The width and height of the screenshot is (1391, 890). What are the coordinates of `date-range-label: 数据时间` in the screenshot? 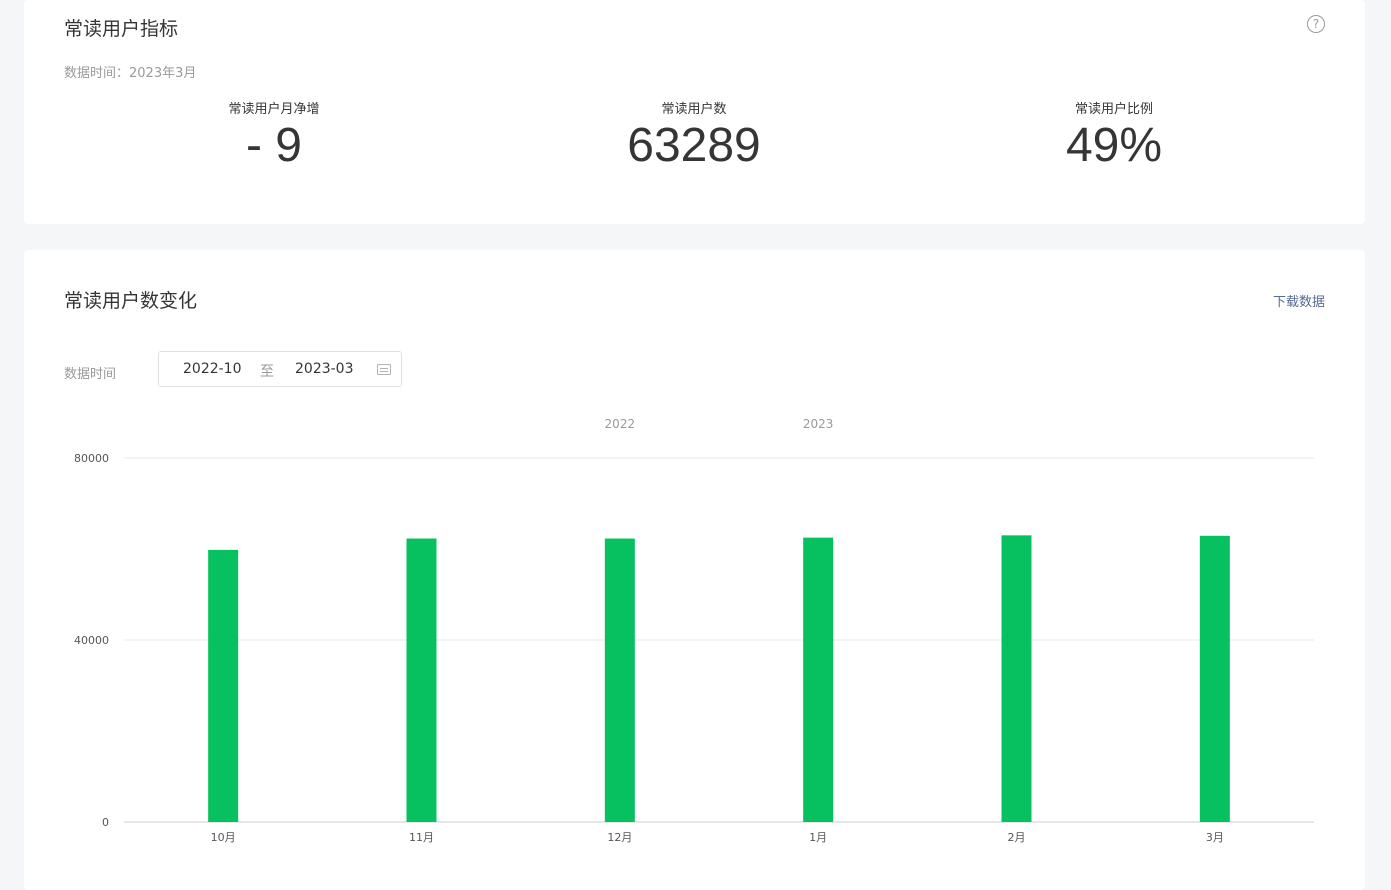 It's located at (90, 374).